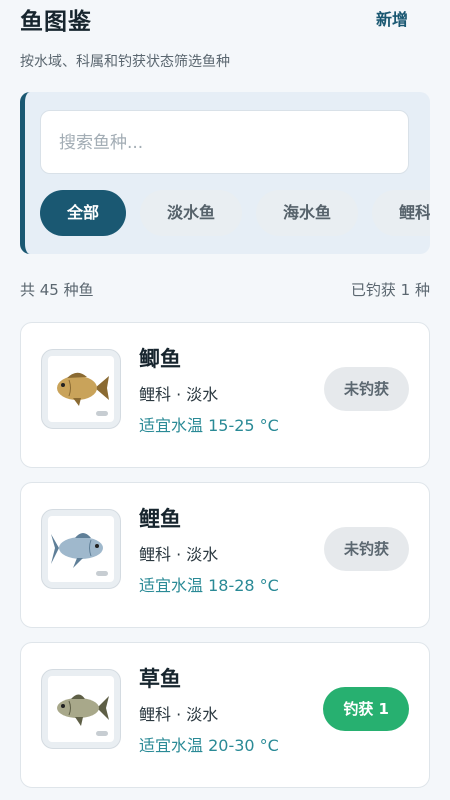 Image resolution: width=450 pixels, height=800 pixels. Describe the element at coordinates (401, 213) in the screenshot. I see `filter-chip-cyprinidae: 鲤科` at that location.